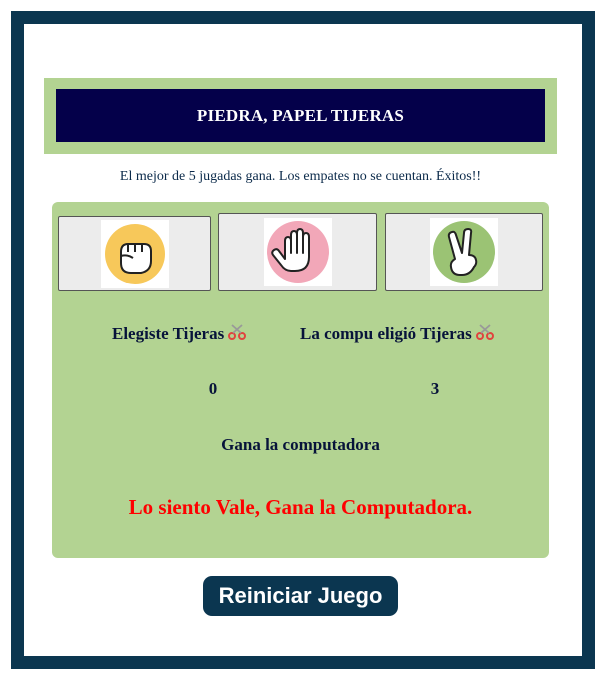 Image resolution: width=598 pixels, height=675 pixels. I want to click on scissors-choice-button, so click(464, 252).